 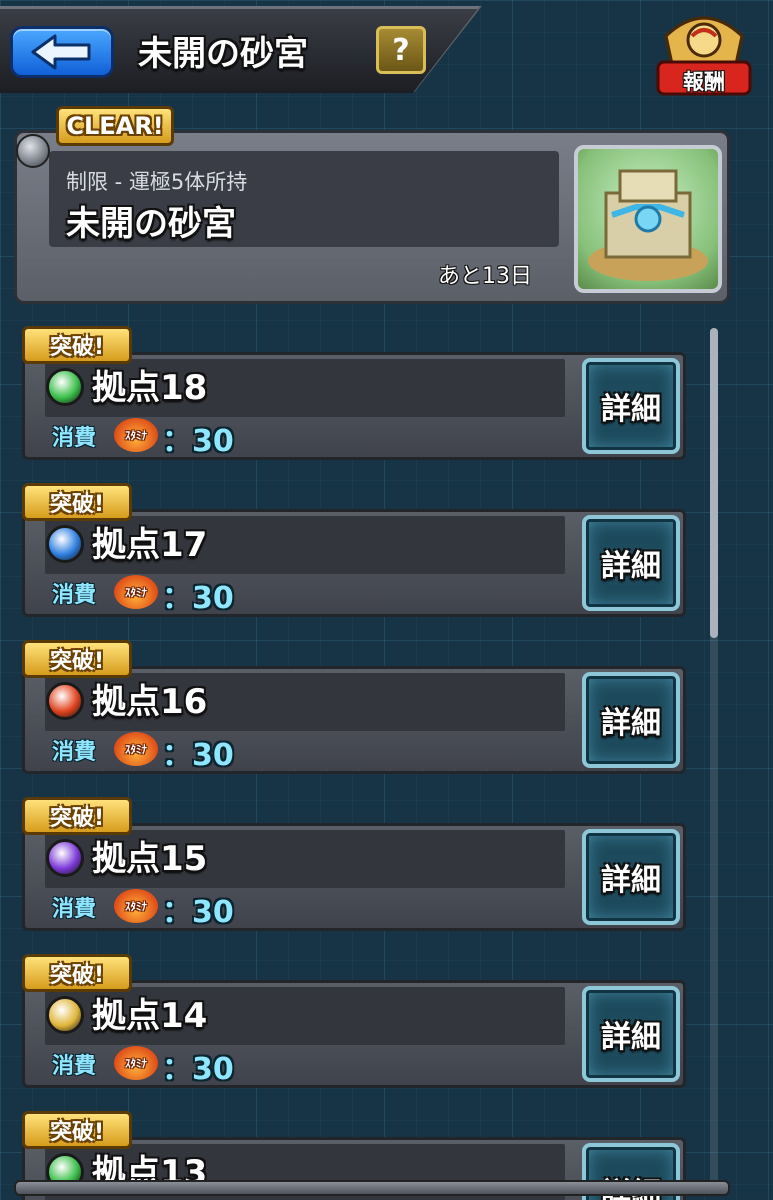 What do you see at coordinates (33, 151) in the screenshot?
I see `pin-icon` at bounding box center [33, 151].